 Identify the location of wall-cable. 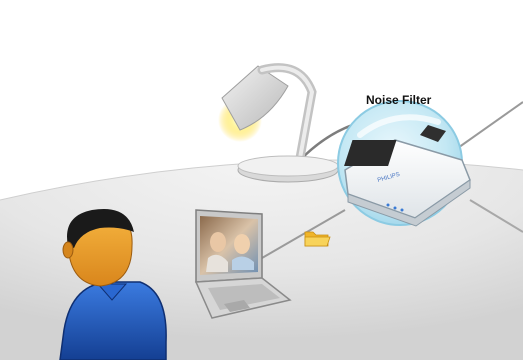
(488, 126).